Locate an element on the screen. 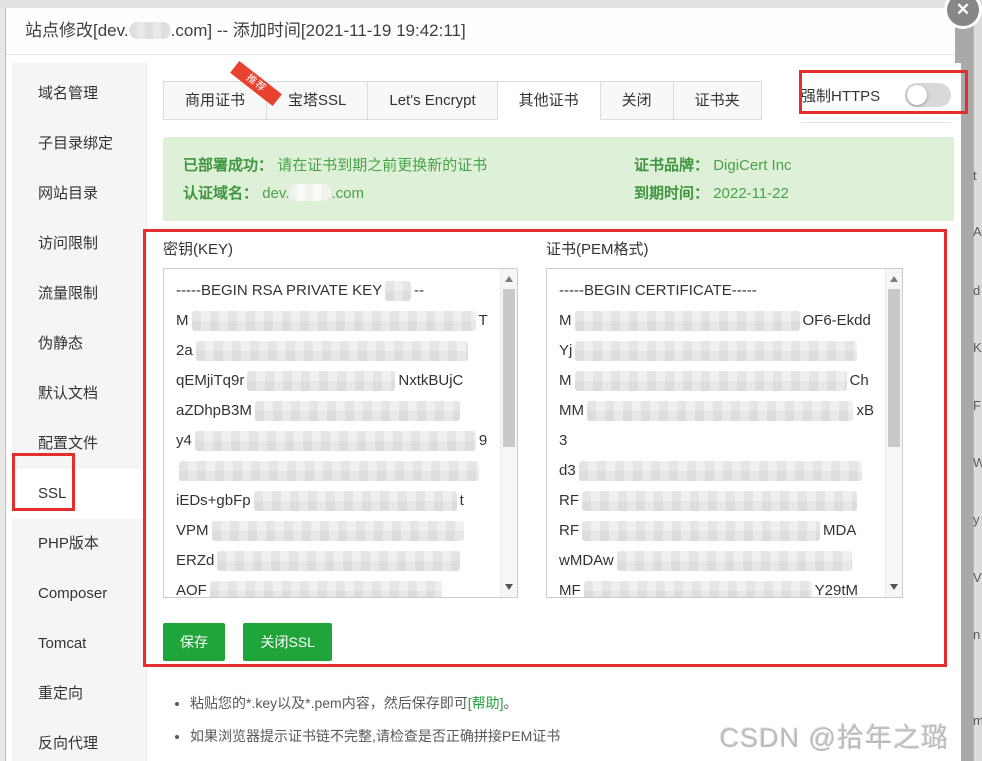  key-line-text: y4 is located at coordinates (184, 440).